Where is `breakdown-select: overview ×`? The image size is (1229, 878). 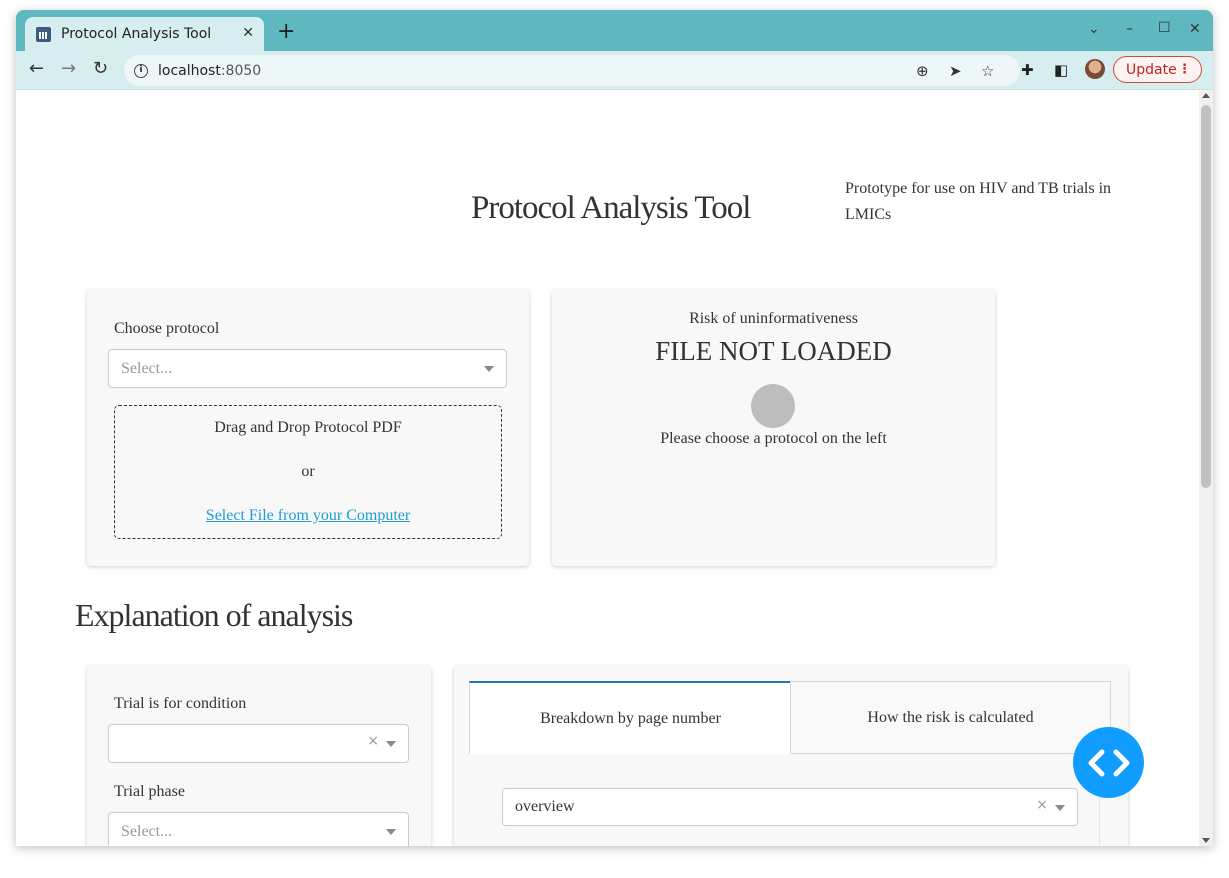 breakdown-select: overview × is located at coordinates (790, 807).